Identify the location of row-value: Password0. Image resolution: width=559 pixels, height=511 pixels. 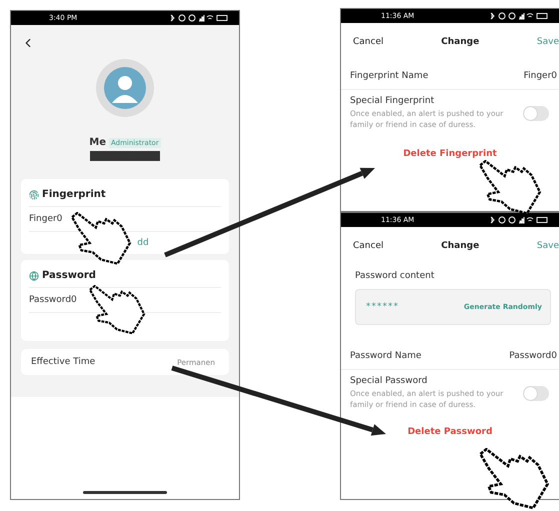
(533, 356).